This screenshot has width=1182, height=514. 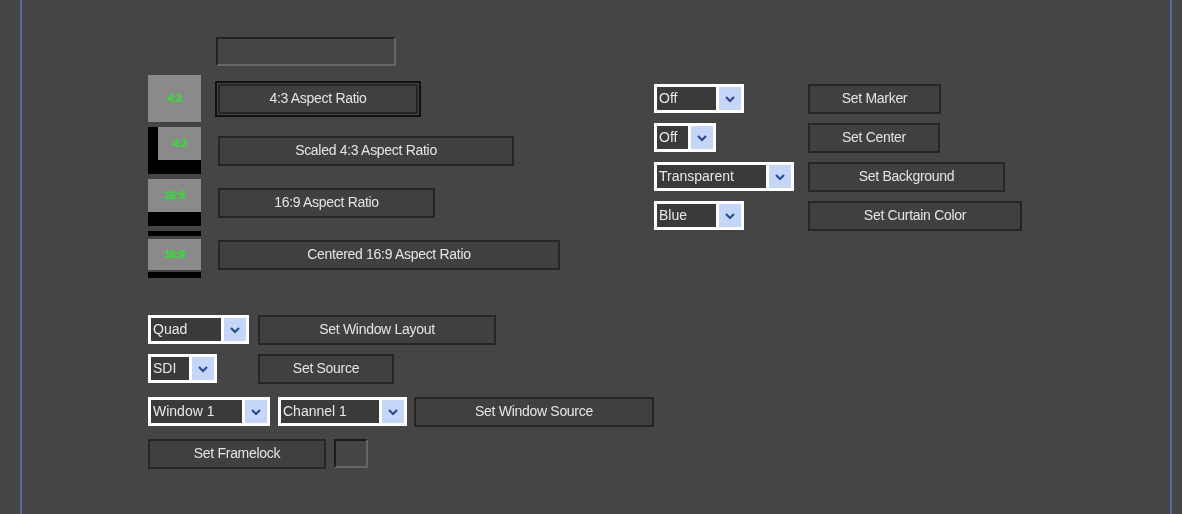 What do you see at coordinates (330, 411) in the screenshot?
I see `dropdown-value: Channel 1` at bounding box center [330, 411].